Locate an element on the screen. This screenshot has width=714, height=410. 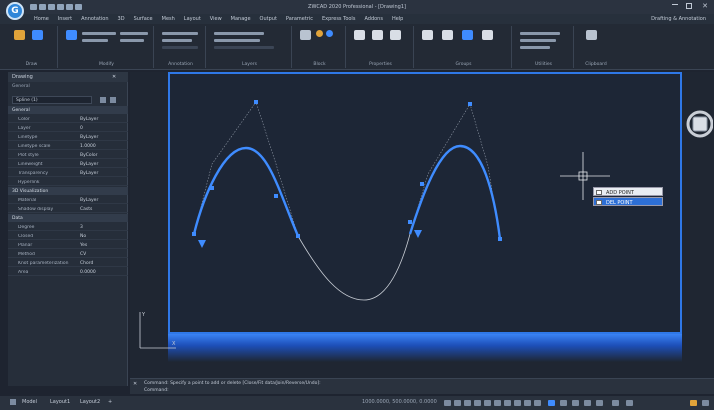
add-layout-icon: + is located at coordinates (110, 402).